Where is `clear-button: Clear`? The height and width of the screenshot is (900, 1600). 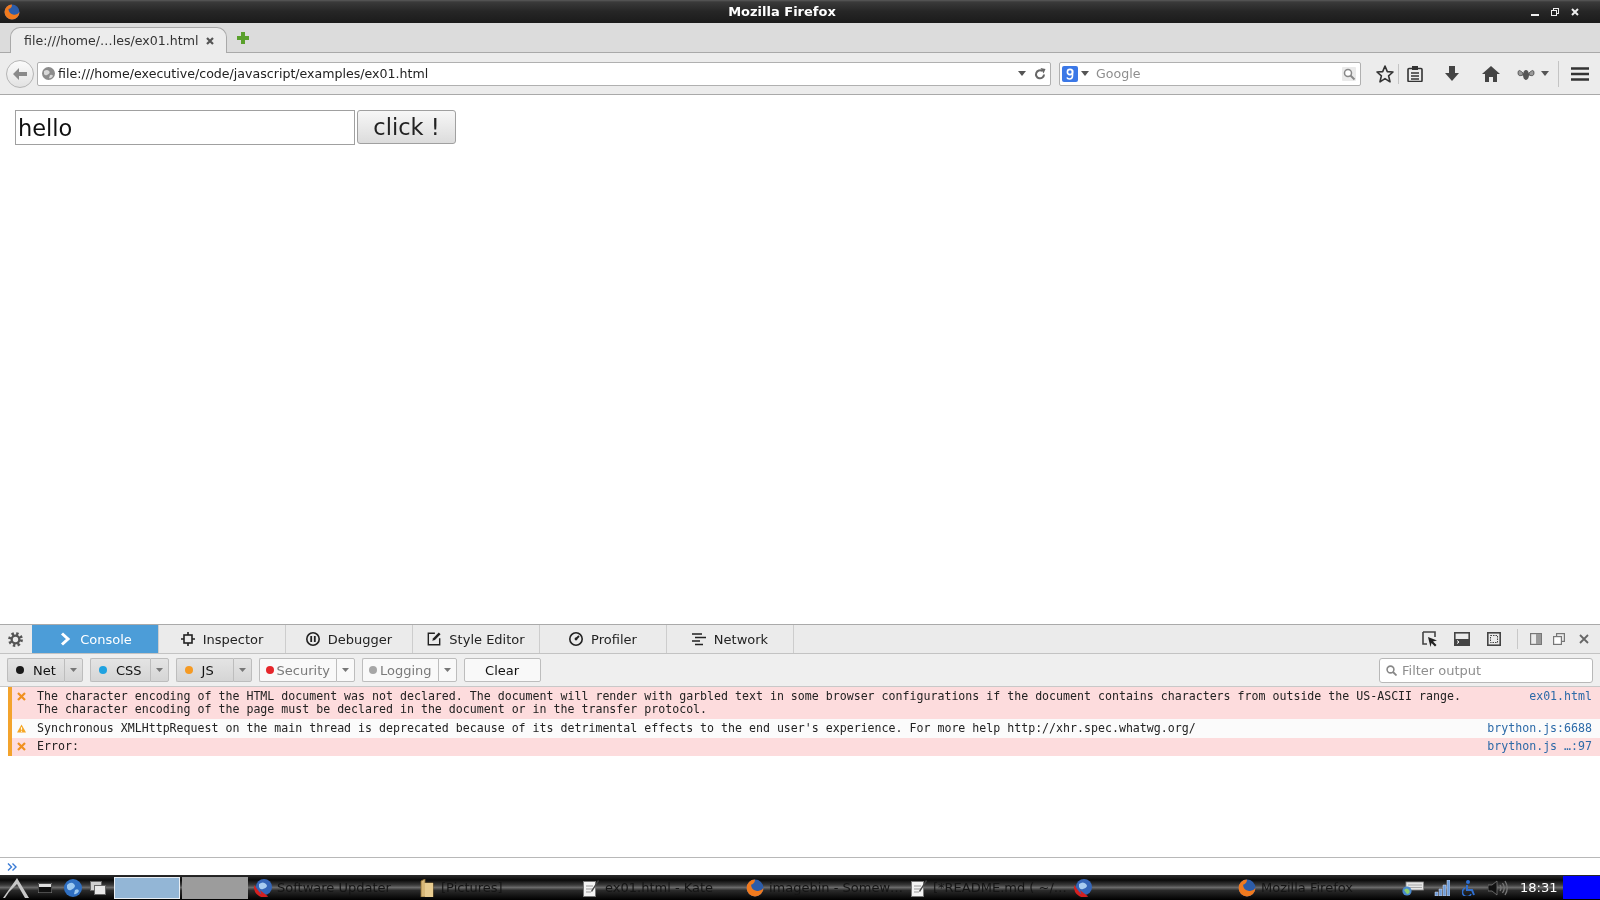 clear-button: Clear is located at coordinates (502, 670).